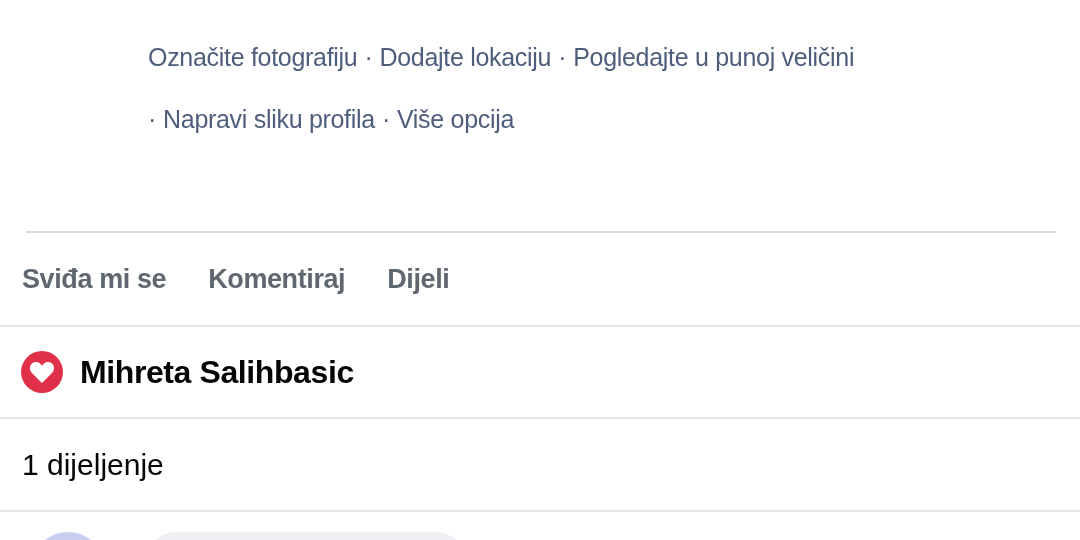  What do you see at coordinates (94, 279) in the screenshot?
I see `action-button: Sviđa mi se` at bounding box center [94, 279].